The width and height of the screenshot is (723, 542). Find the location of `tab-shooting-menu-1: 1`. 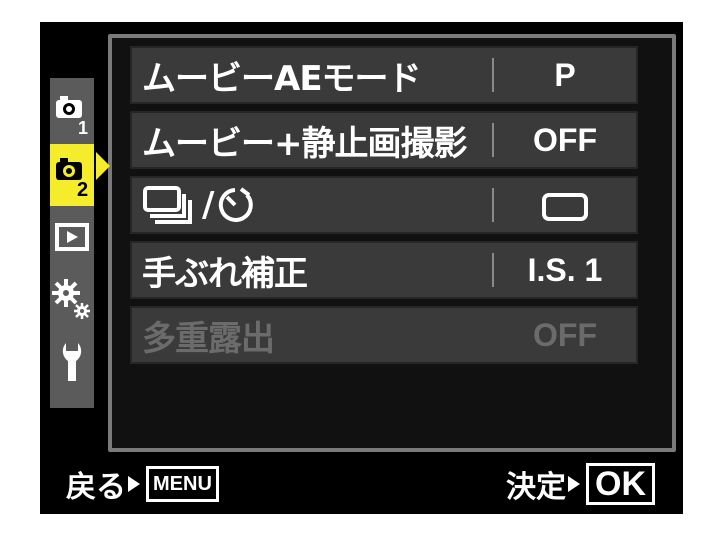

tab-shooting-menu-1: 1 is located at coordinates (72, 113).